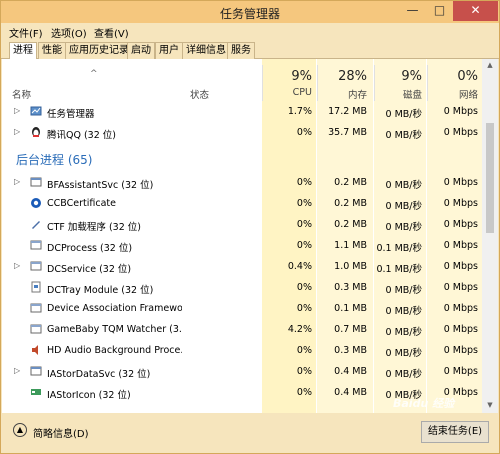 Image resolution: width=500 pixels, height=454 pixels. What do you see at coordinates (350, 371) in the screenshot?
I see `memory-value: 0.4 MB` at bounding box center [350, 371].